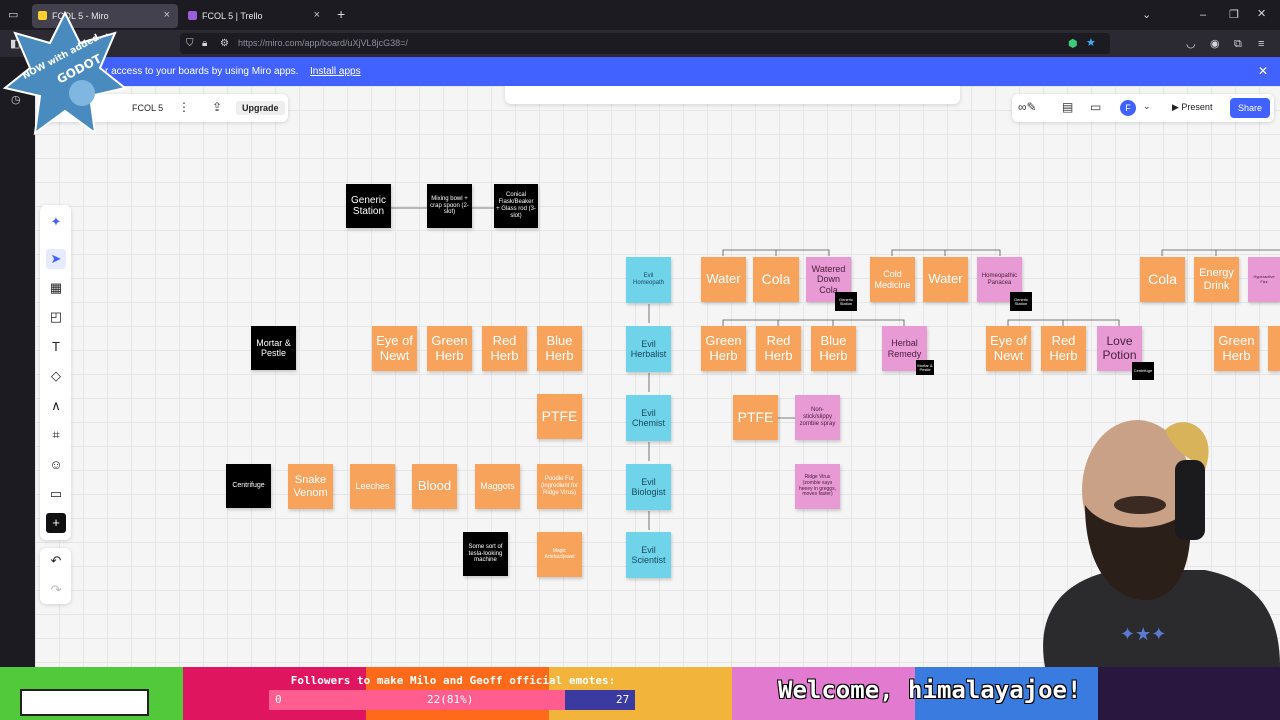 This screenshot has height=720, width=1280. I want to click on note-zombie-spray: Non-stick/slippy zombie spray, so click(817, 417).